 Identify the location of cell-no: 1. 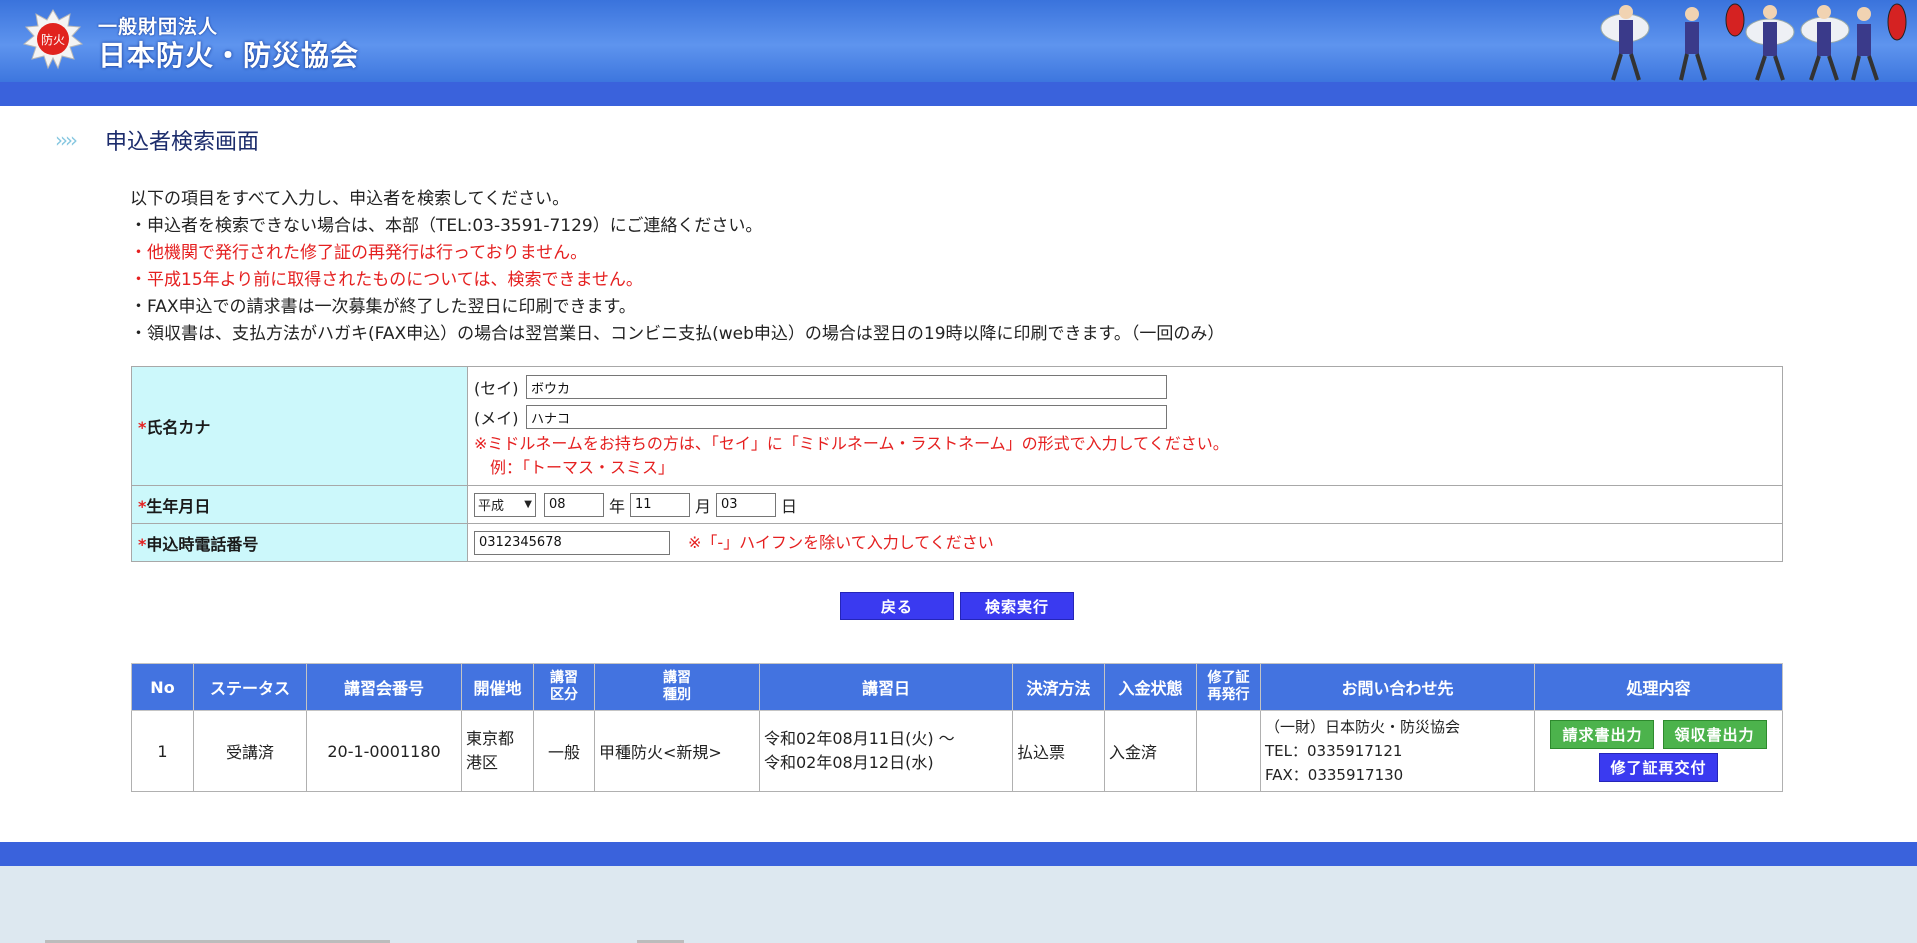
(162, 751).